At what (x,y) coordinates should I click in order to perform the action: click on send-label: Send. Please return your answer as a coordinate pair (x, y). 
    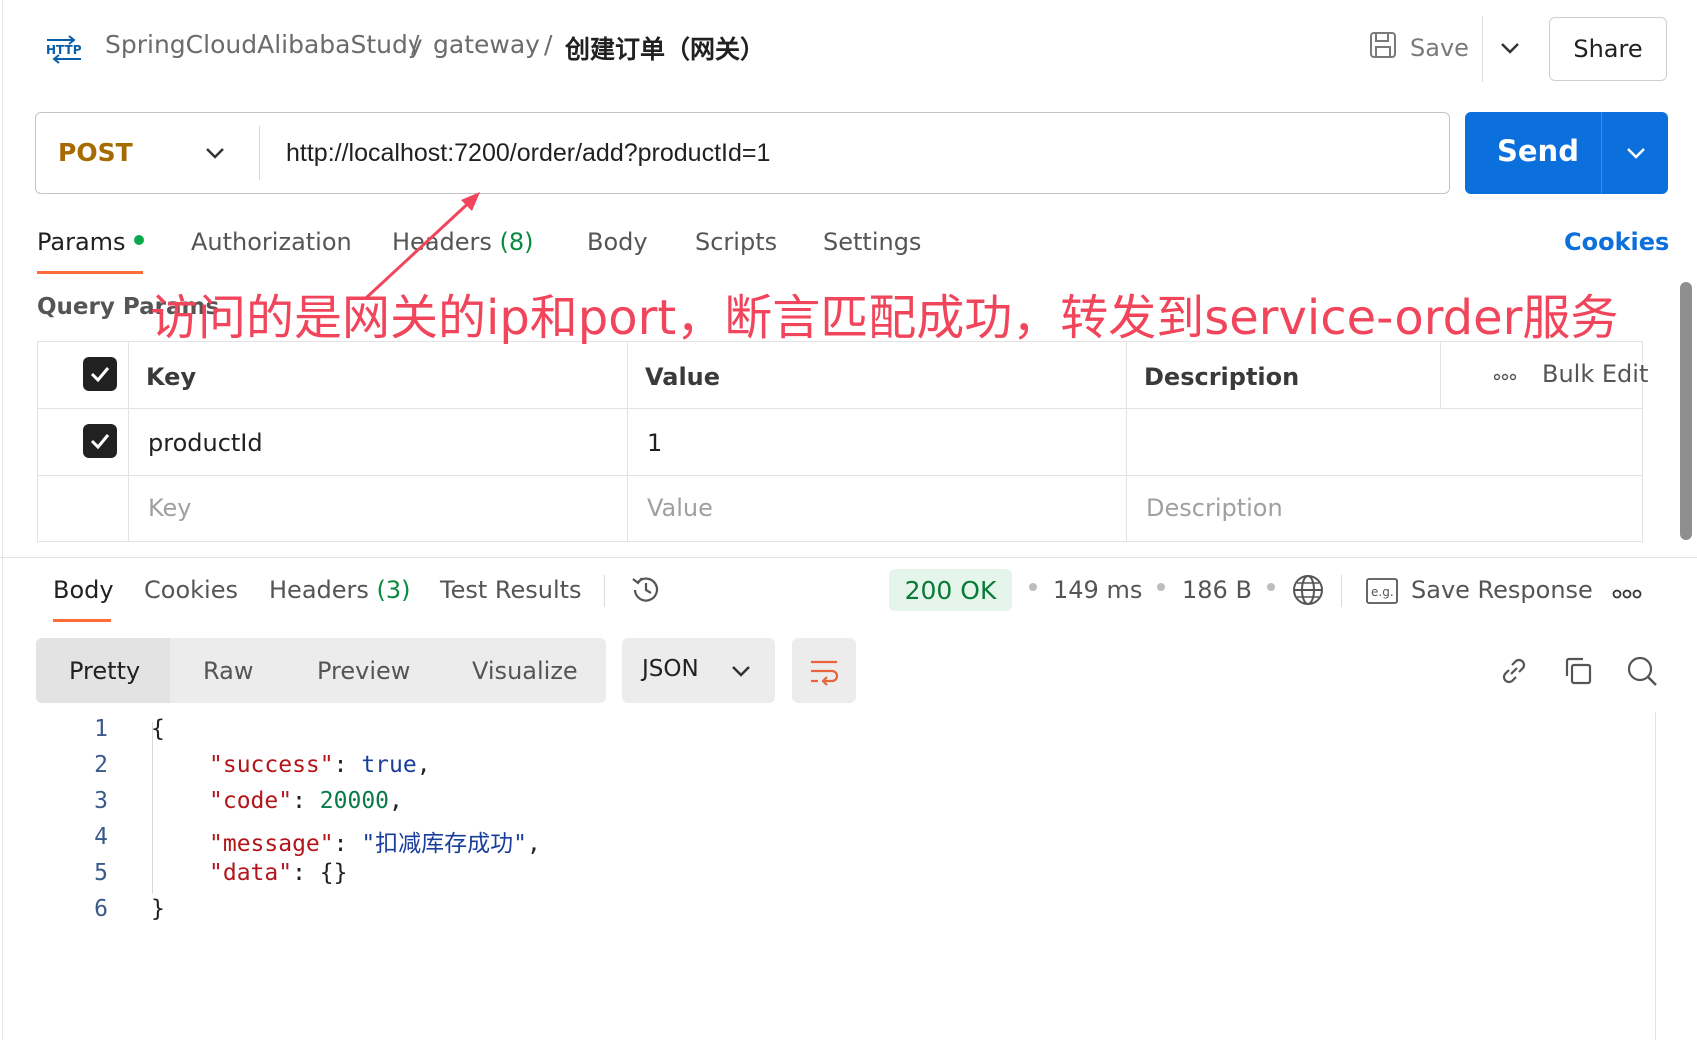
    Looking at the image, I should click on (1538, 151).